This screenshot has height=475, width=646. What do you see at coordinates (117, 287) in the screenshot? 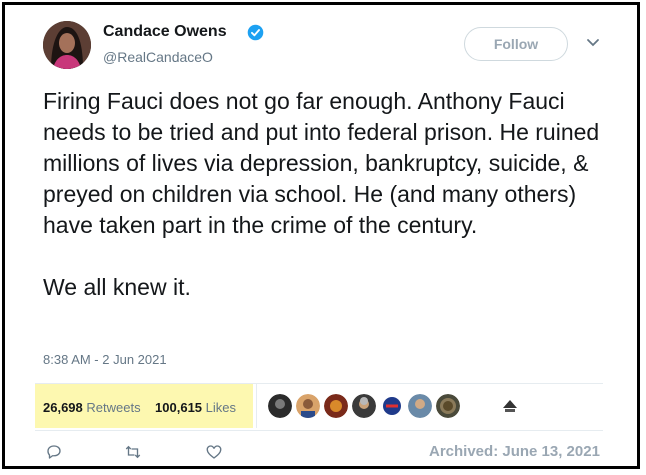
I see `tweet-paragraph: We all knew it.` at bounding box center [117, 287].